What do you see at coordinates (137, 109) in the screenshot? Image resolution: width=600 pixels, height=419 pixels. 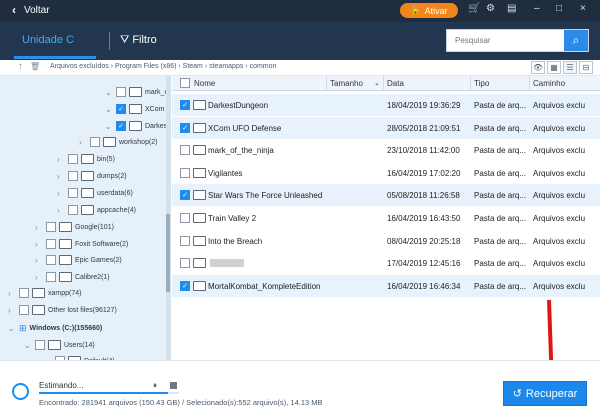 I see `tree-item: ⌄ ✓ XCom U` at bounding box center [137, 109].